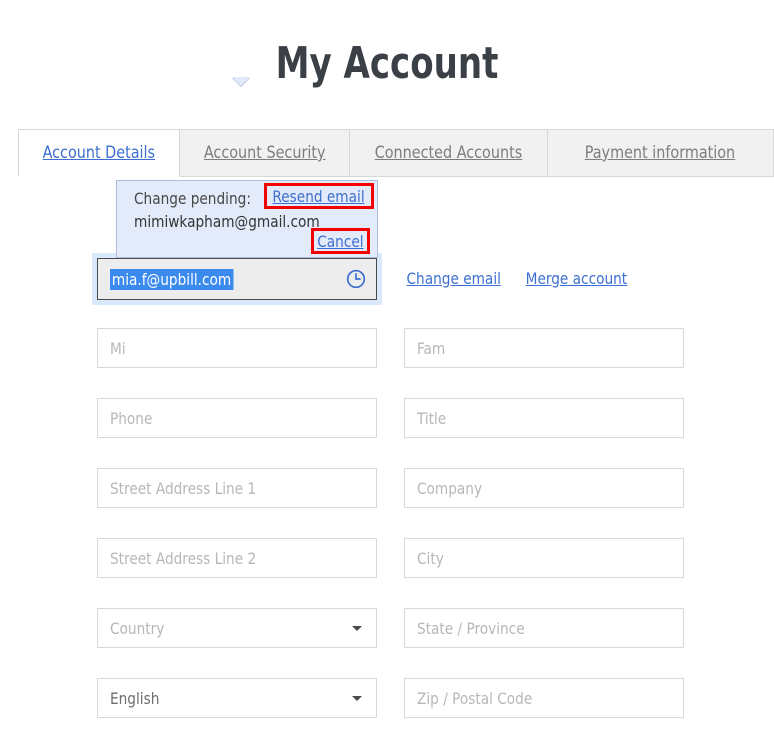 The width and height of the screenshot is (774, 735). What do you see at coordinates (576, 278) in the screenshot?
I see `merge-account-link: Merge account` at bounding box center [576, 278].